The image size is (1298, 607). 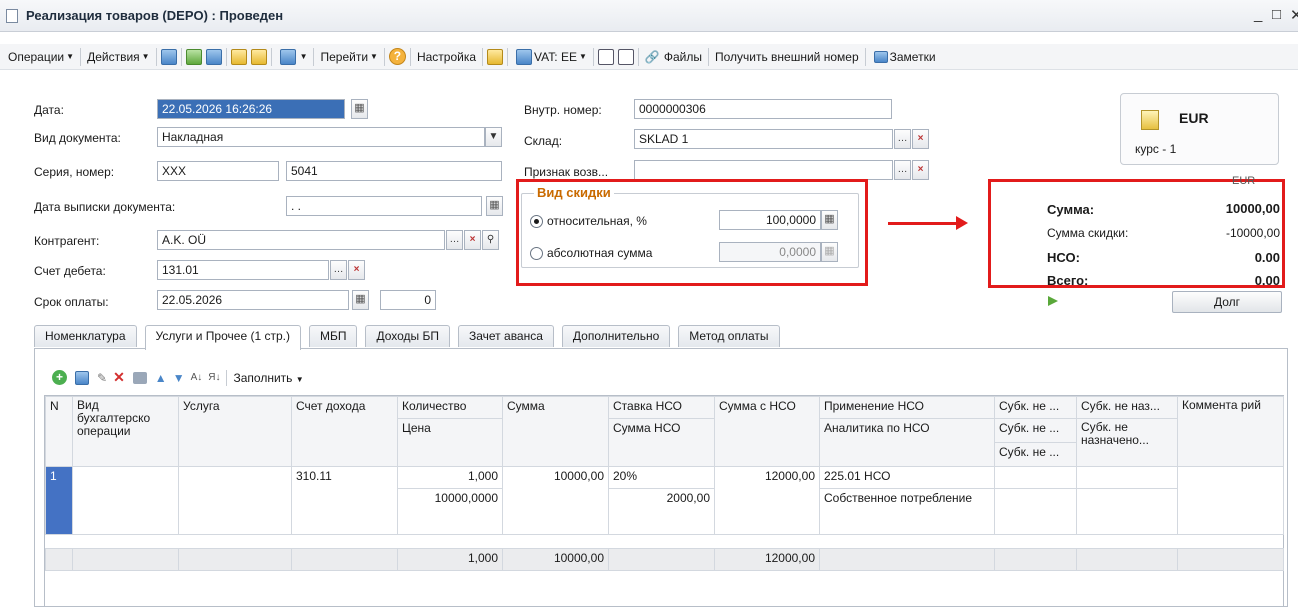 What do you see at coordinates (384, 206) in the screenshot?
I see `issue-date-input: . .` at bounding box center [384, 206].